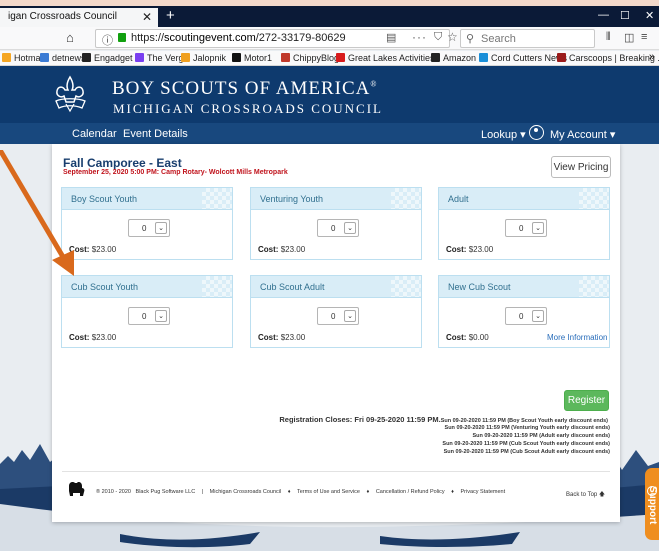 This screenshot has width=659, height=551. I want to click on minimize-button: —, so click(603, 15).